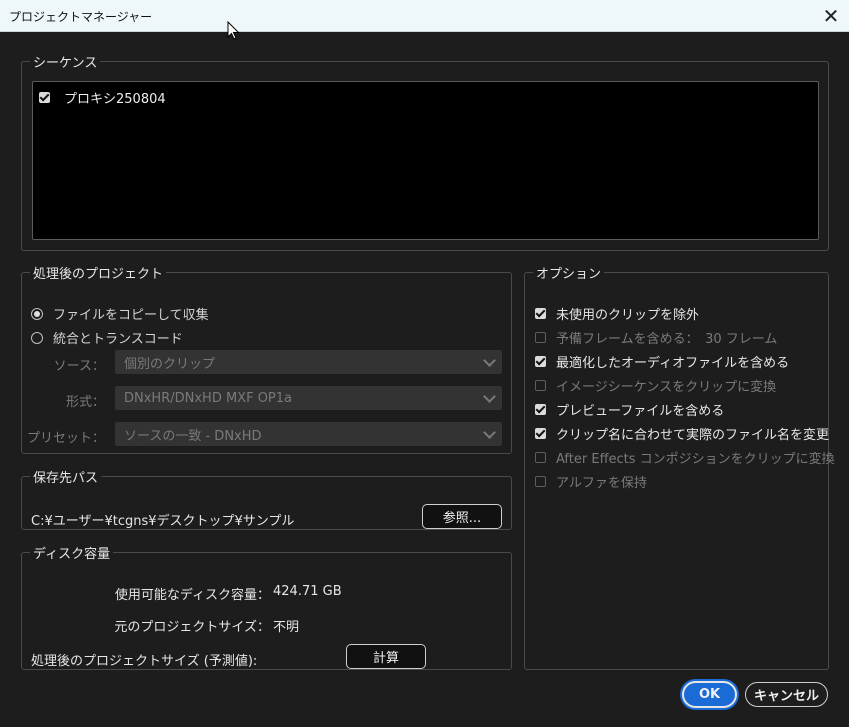  I want to click on window-title: プロジェクトマネージャー, so click(81, 17).